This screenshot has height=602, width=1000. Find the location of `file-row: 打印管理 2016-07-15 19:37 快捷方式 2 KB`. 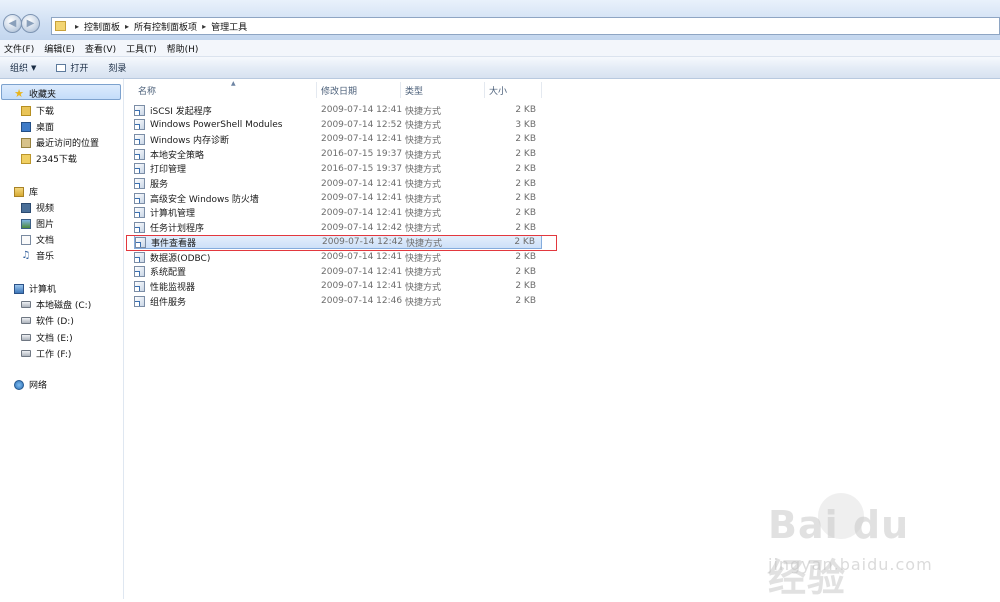

file-row: 打印管理 2016-07-15 19:37 快捷方式 2 KB is located at coordinates (338, 169).